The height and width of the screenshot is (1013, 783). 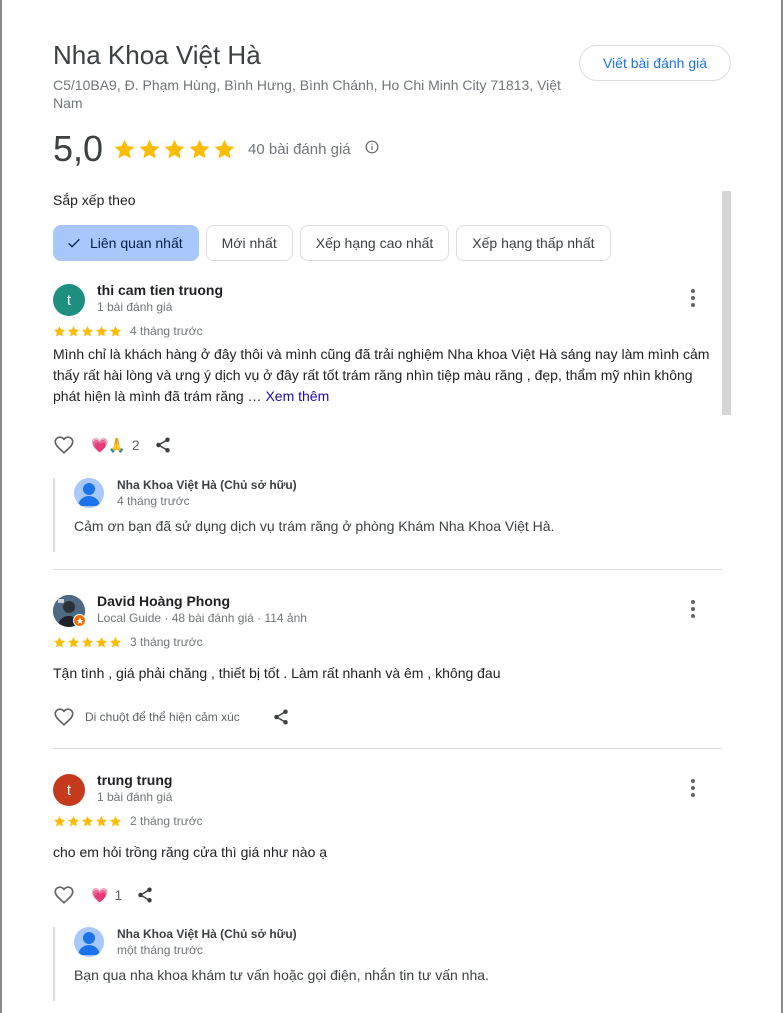 I want to click on reply-time: 4 tháng trước, so click(x=153, y=501).